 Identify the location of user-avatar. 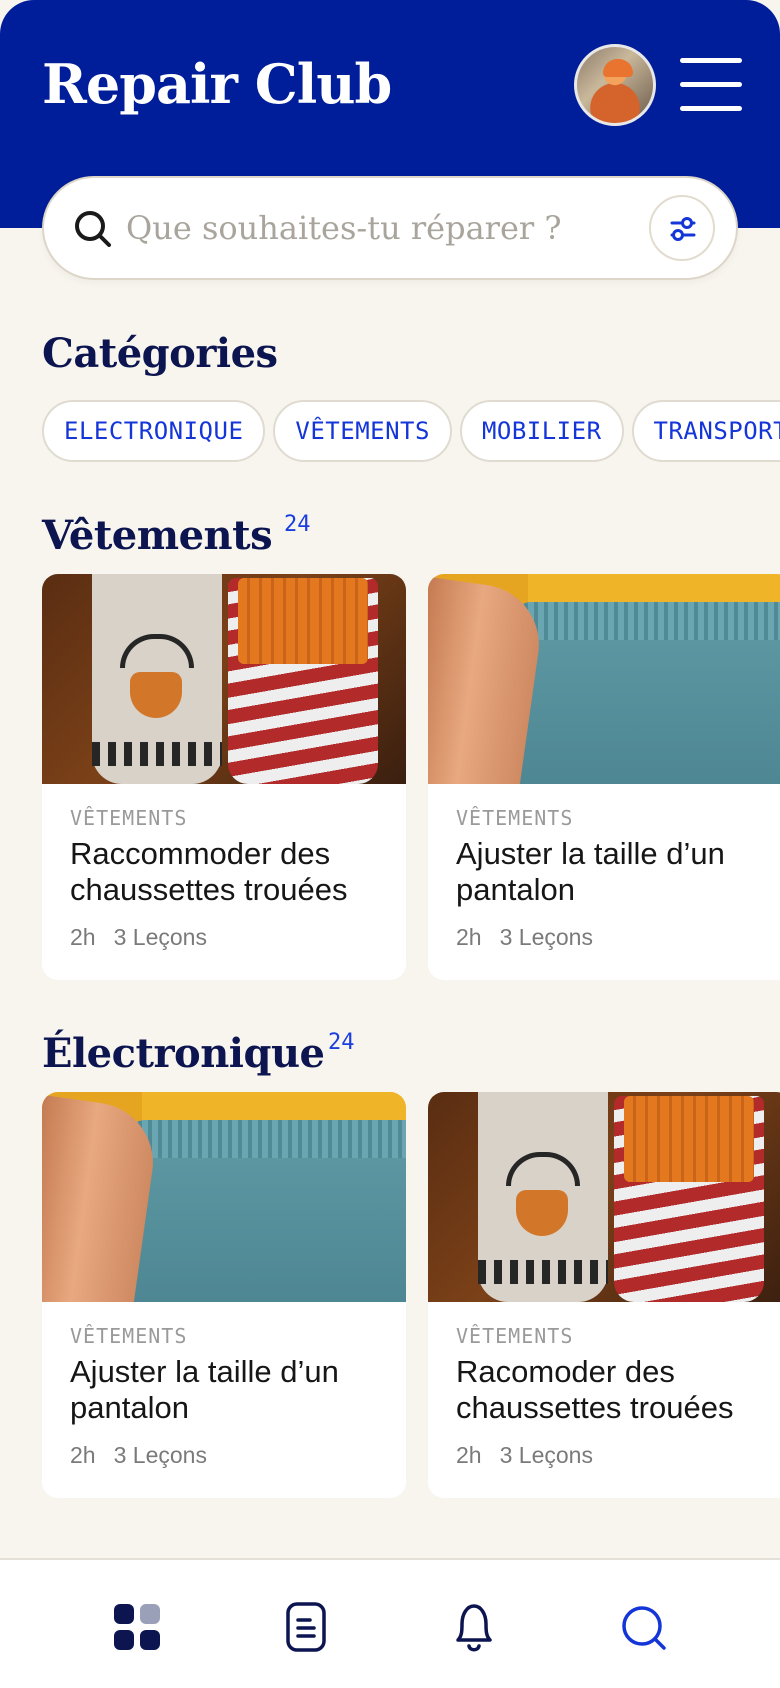
(615, 85).